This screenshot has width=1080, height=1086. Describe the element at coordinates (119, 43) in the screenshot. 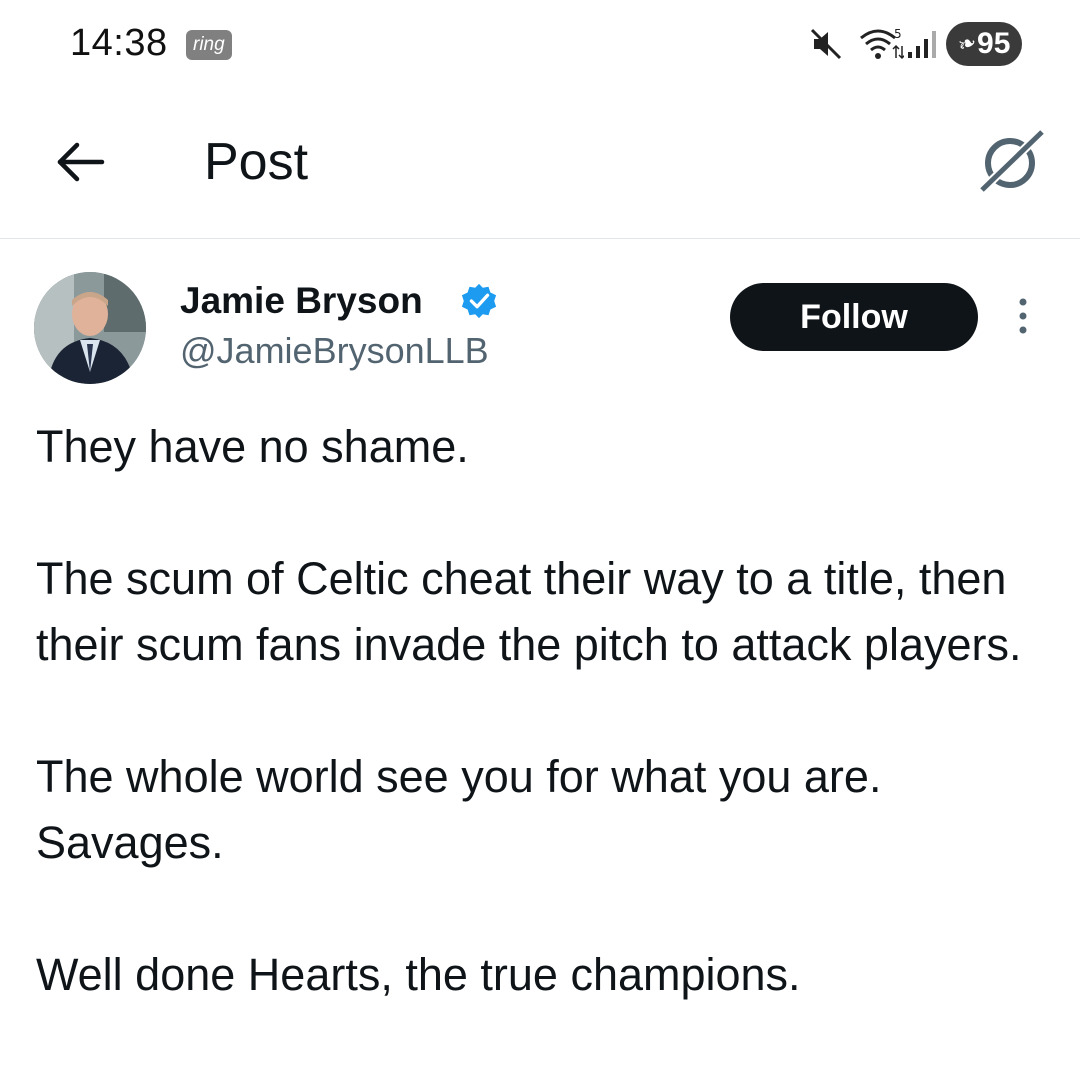

I see `status-time: 14:38` at that location.